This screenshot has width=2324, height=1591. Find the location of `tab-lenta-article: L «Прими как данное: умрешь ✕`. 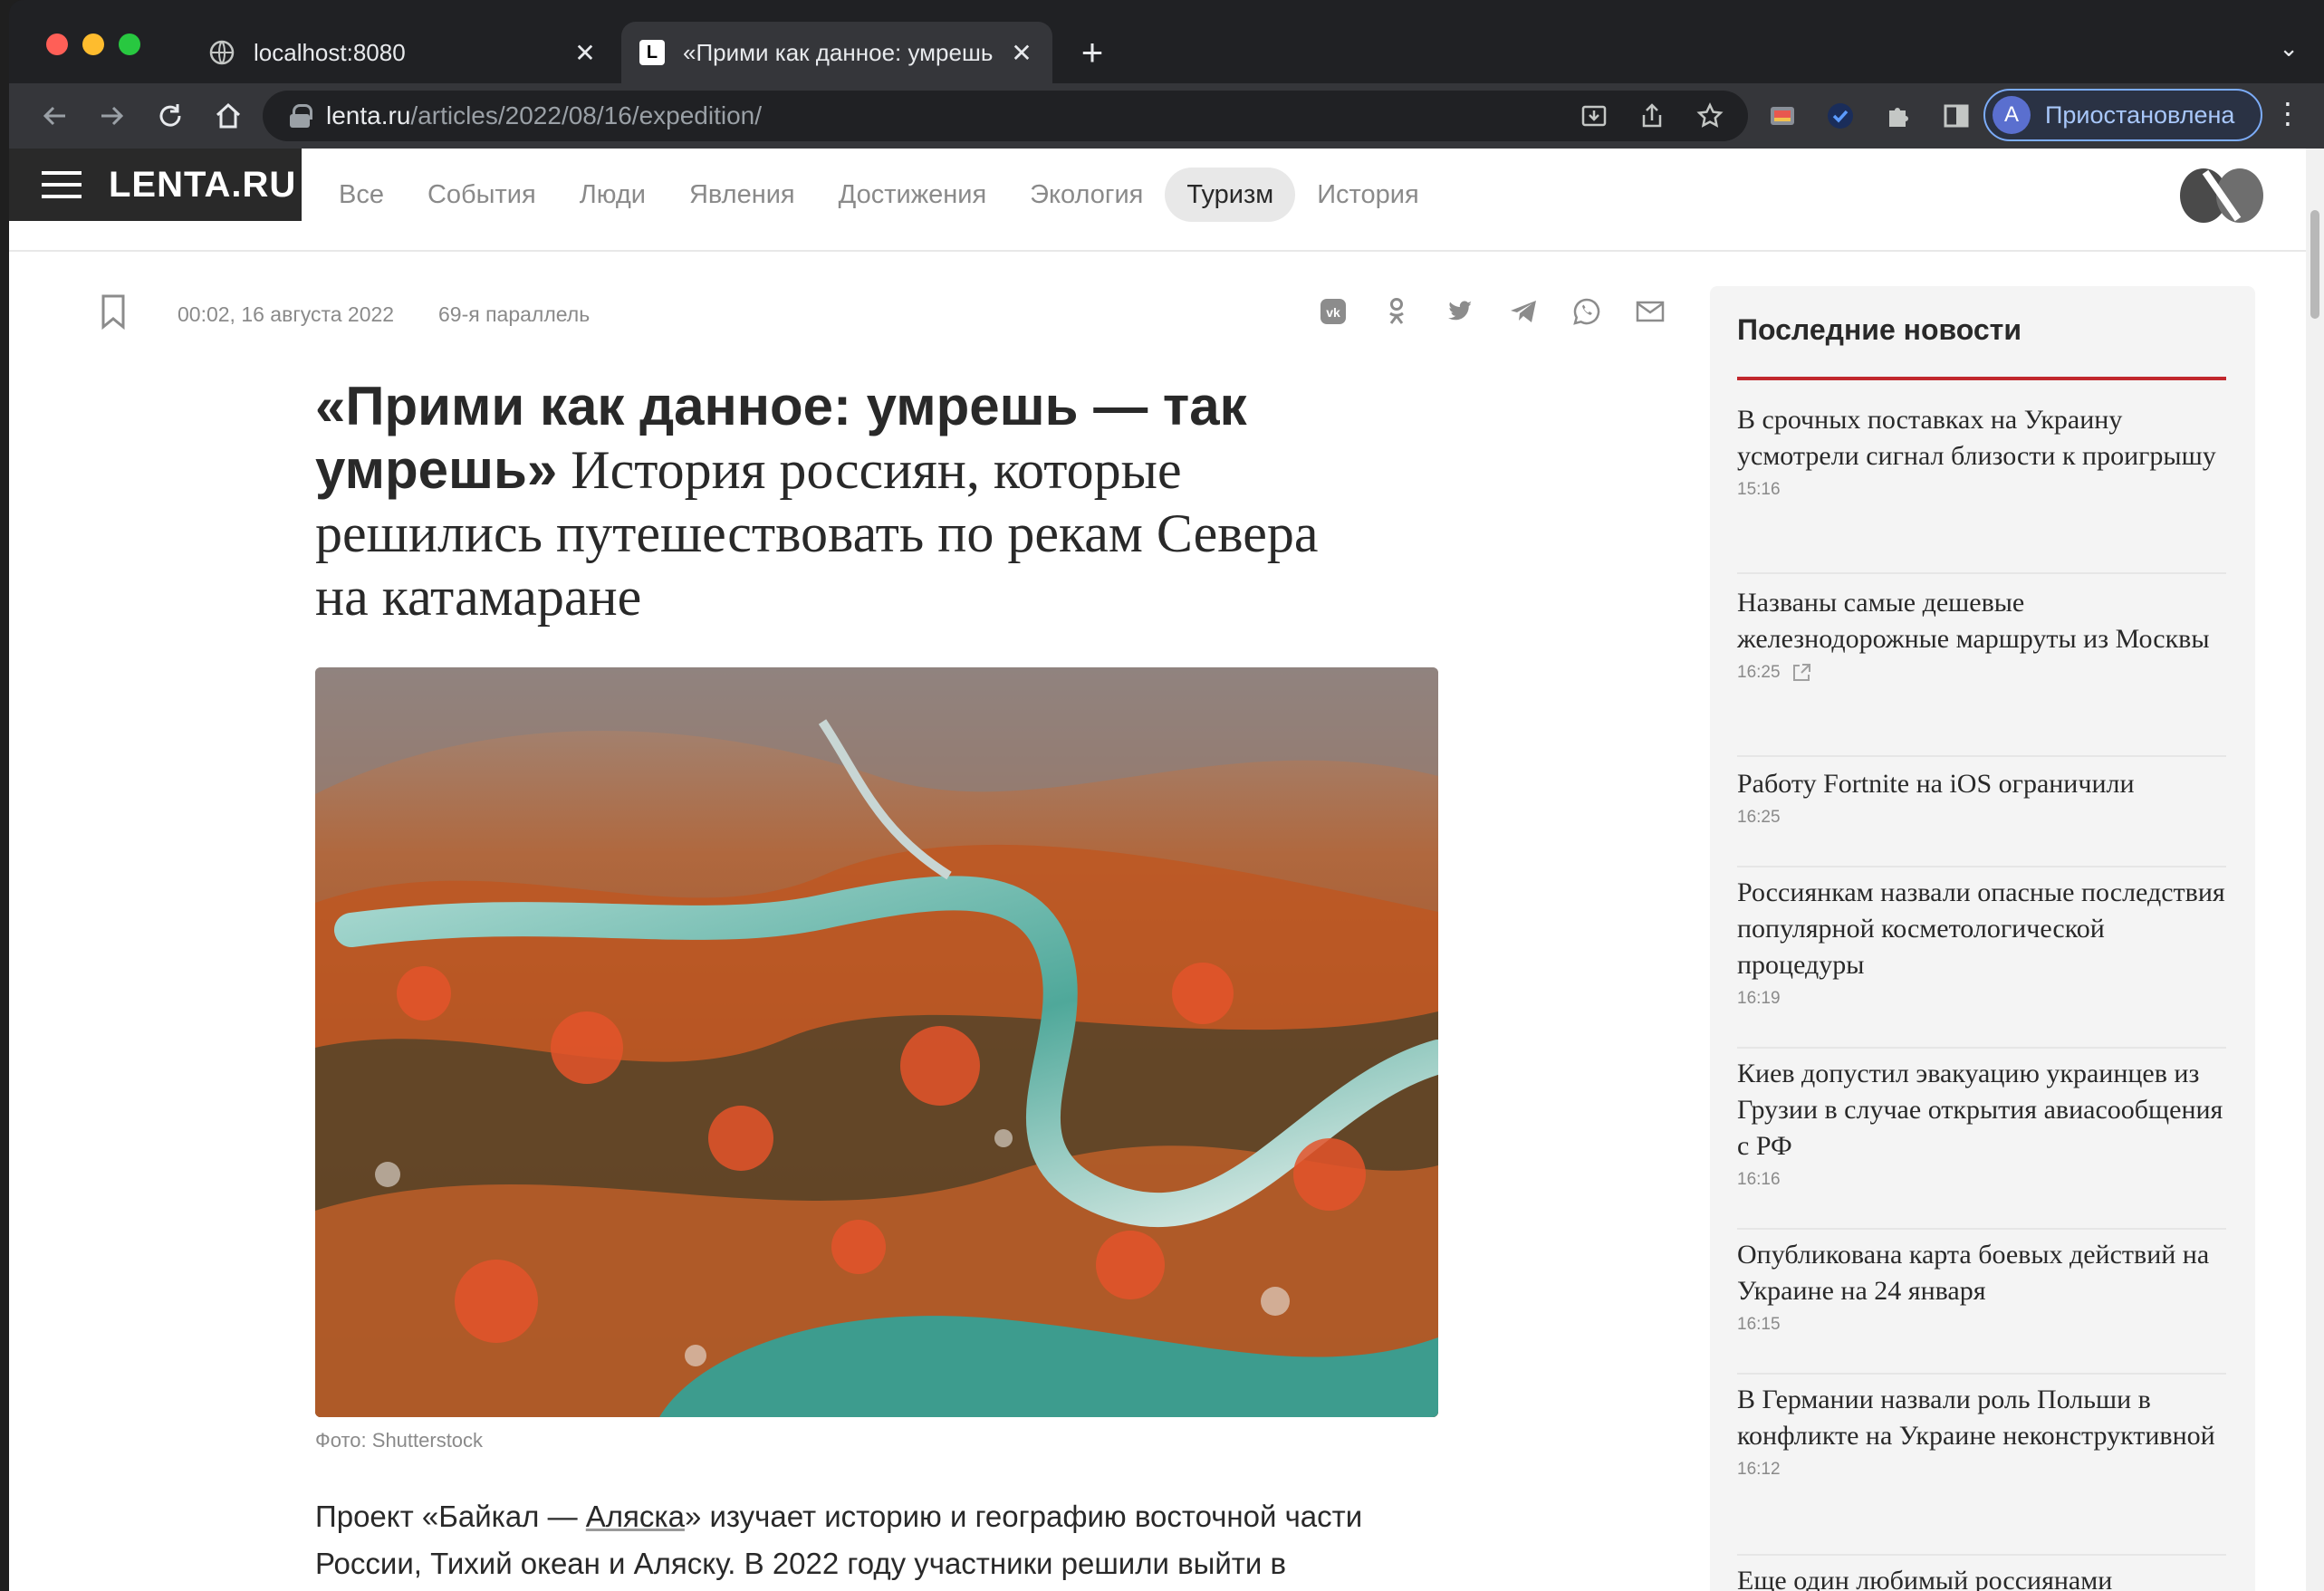

tab-lenta-article: L «Прими как данное: умрешь ✕ is located at coordinates (836, 53).